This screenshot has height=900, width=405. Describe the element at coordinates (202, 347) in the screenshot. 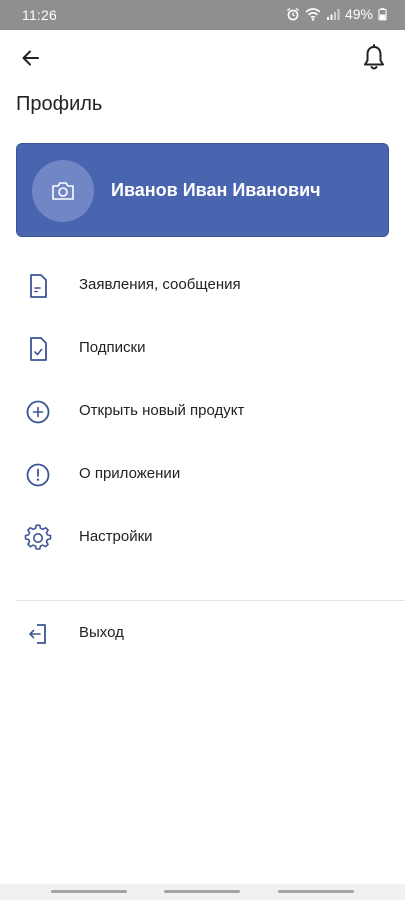

I see `menu-item-subscriptions: Подписки` at that location.